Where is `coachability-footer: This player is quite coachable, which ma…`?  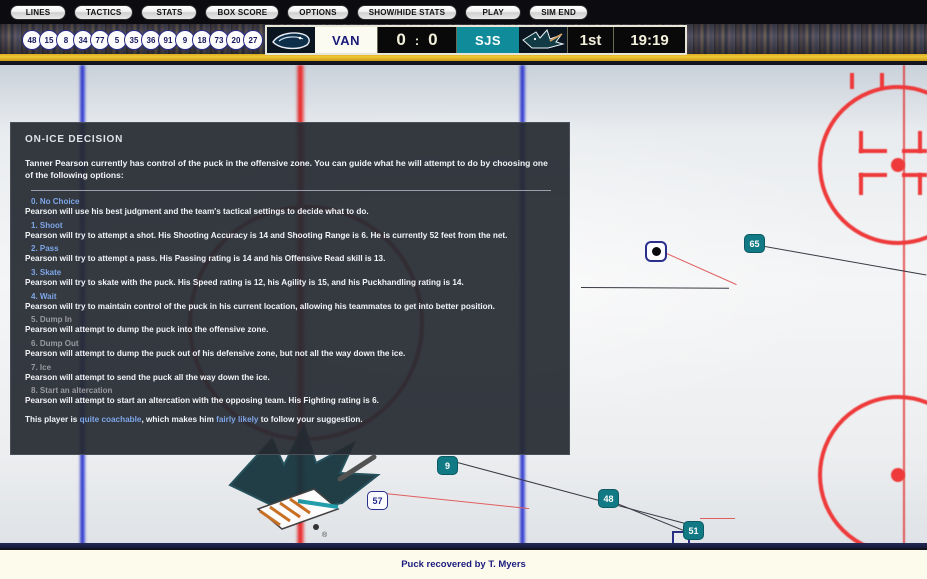 coachability-footer: This player is quite coachable, which ma… is located at coordinates (290, 419).